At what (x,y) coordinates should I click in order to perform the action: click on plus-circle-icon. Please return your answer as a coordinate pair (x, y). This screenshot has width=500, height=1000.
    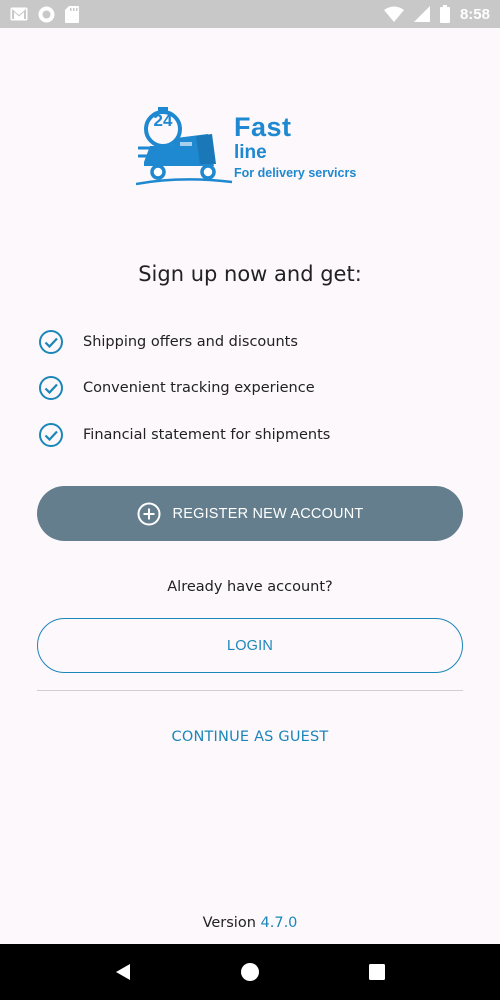
    Looking at the image, I should click on (149, 513).